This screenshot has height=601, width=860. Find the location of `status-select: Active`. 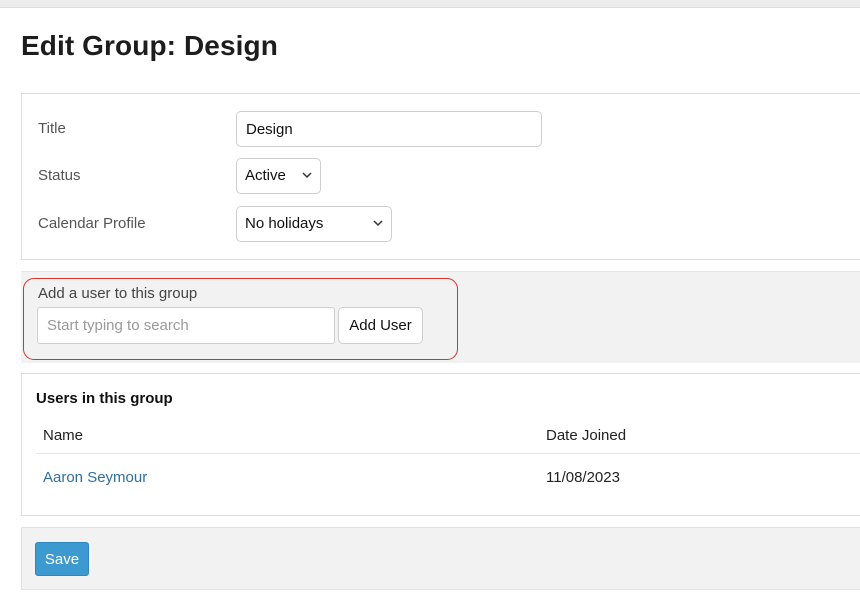

status-select: Active is located at coordinates (278, 176).